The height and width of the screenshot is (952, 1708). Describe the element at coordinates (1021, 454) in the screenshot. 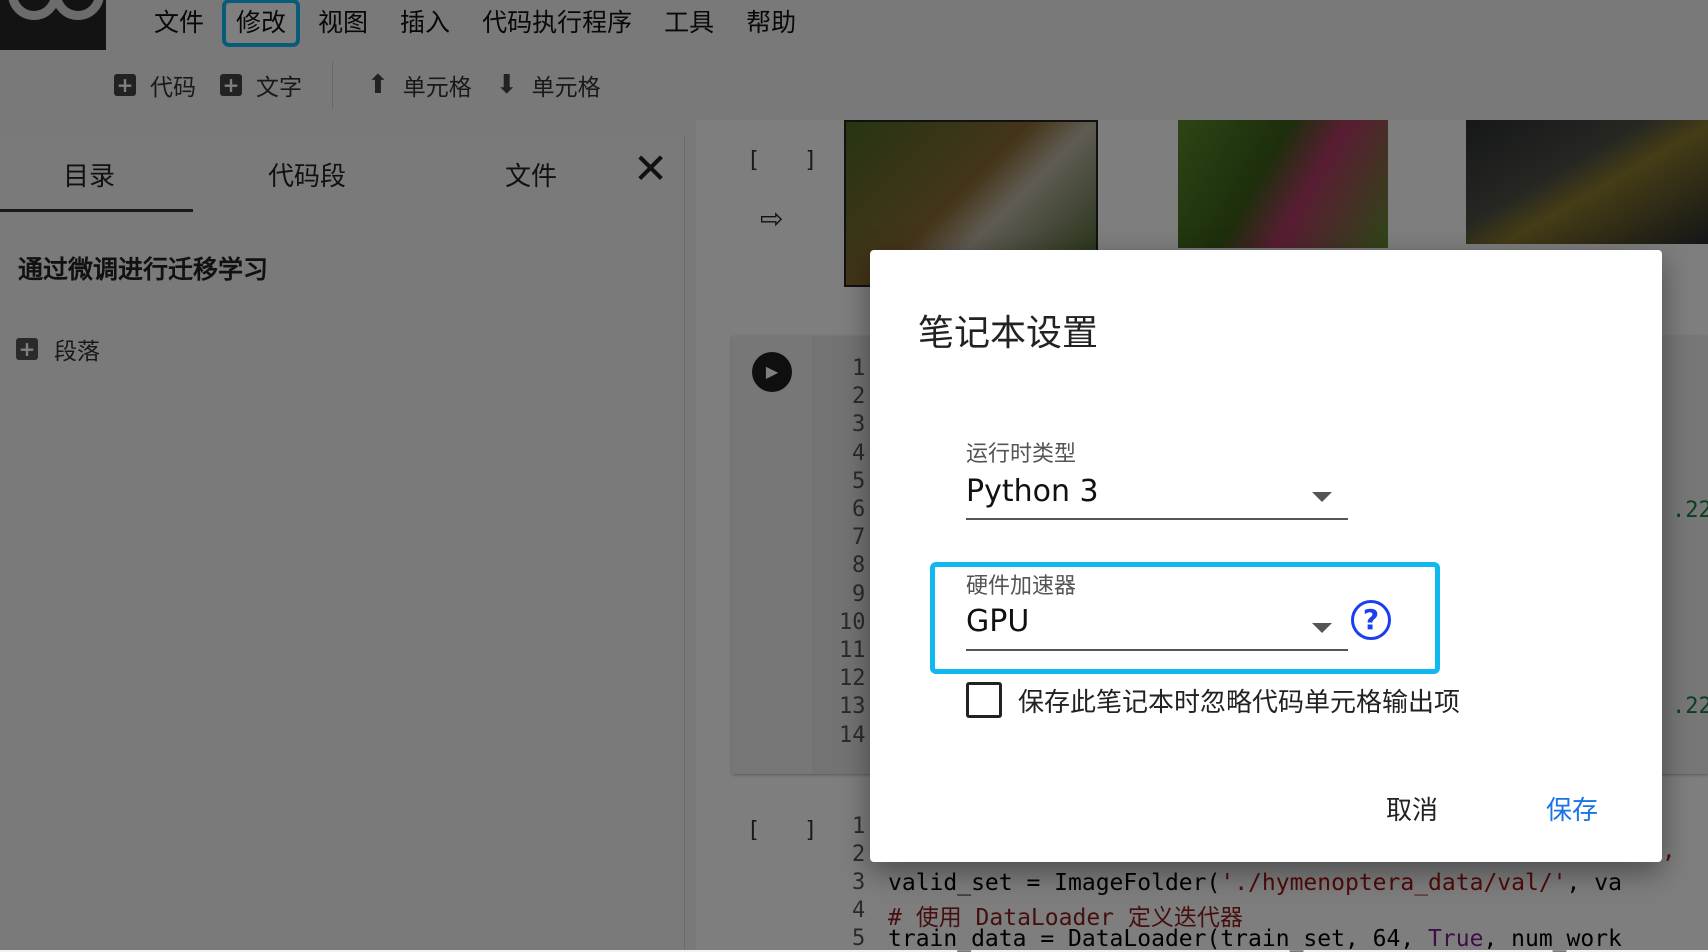

I see `runtime-type-label: 运行时类型` at that location.